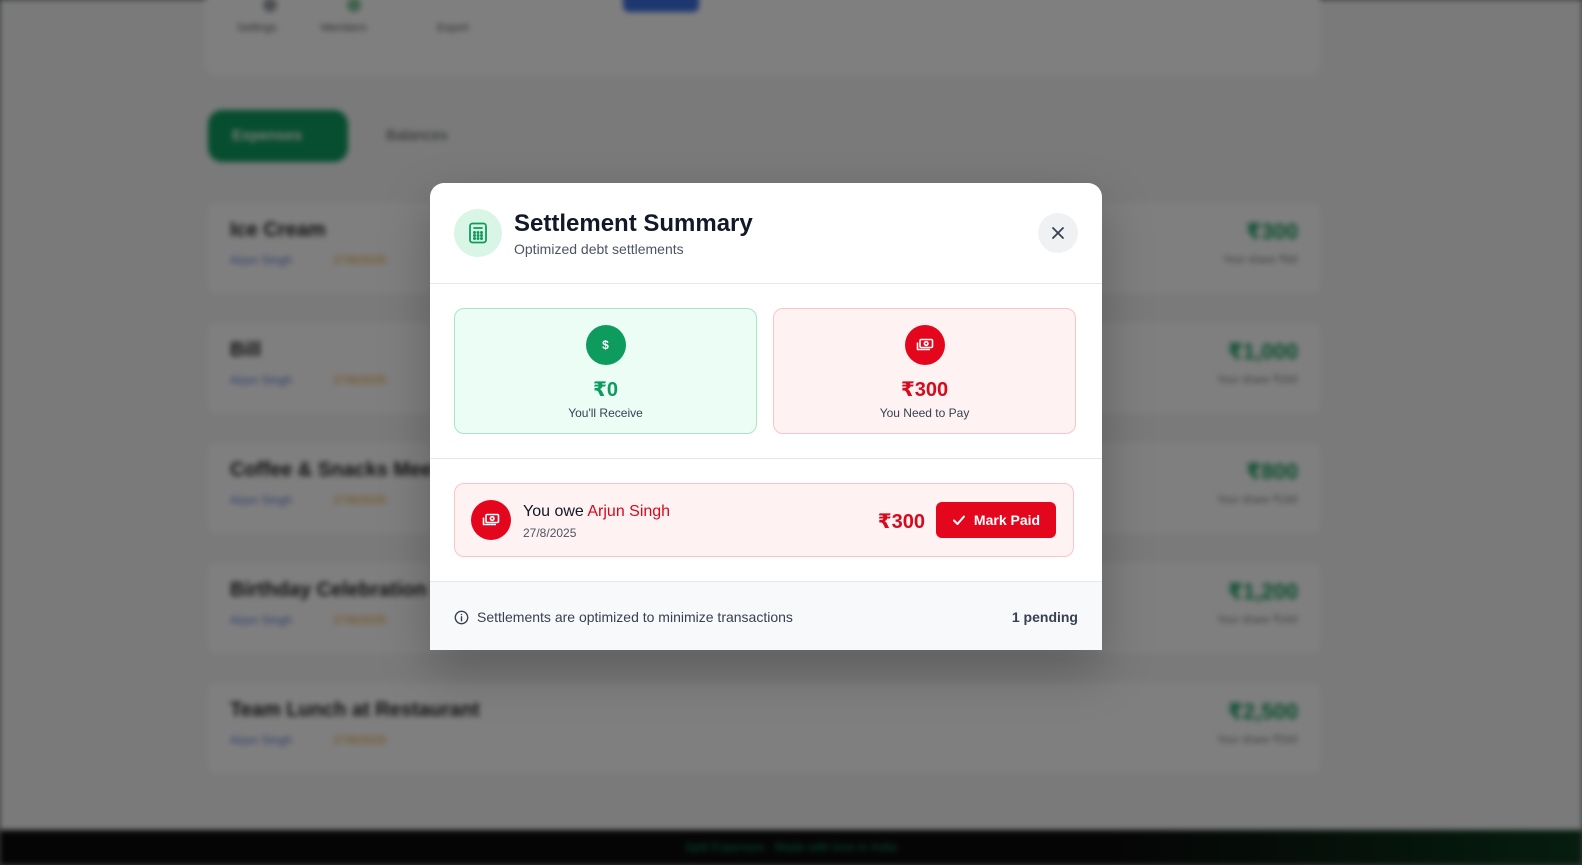 The height and width of the screenshot is (865, 1582). I want to click on receive-amount: ₹0, so click(605, 390).